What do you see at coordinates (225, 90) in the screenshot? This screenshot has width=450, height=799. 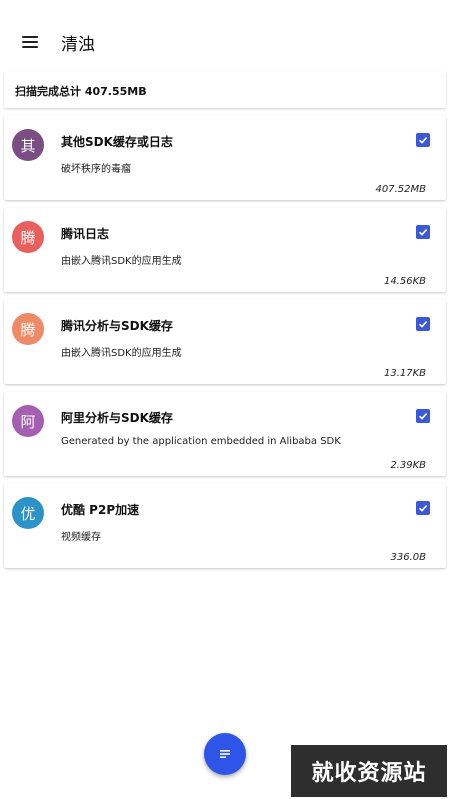 I see `scan-summary: 扫描完成总计 407.55MB` at bounding box center [225, 90].